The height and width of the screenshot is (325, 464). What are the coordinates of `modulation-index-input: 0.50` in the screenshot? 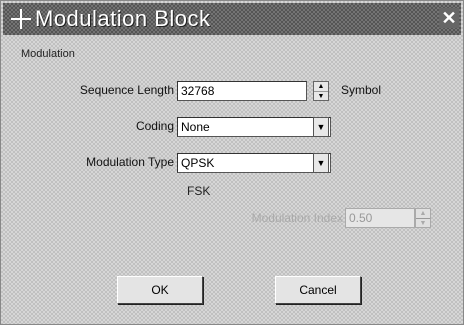 It's located at (380, 218).